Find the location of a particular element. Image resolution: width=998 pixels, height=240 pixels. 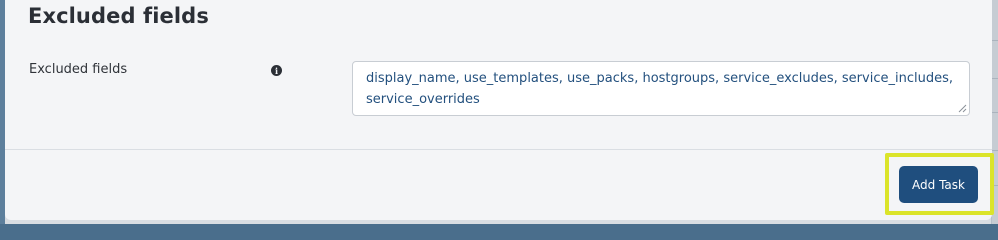

footer-divider is located at coordinates (498, 149).